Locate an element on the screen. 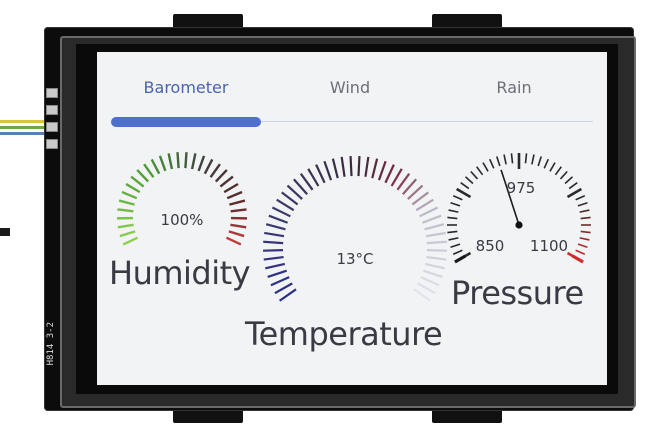 This screenshot has height=437, width=657. pressure-label: Pressure is located at coordinates (517, 293).